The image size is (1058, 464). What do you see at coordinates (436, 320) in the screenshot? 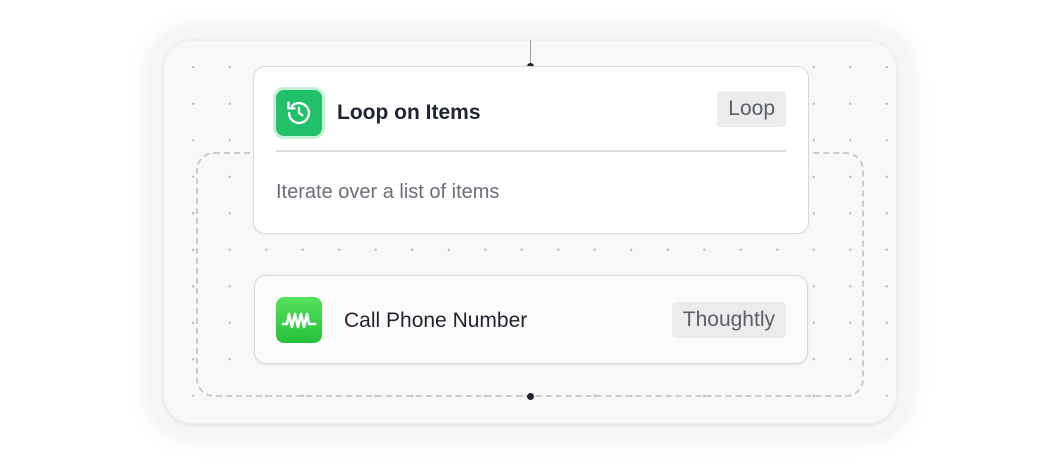
I see `step-node-title: Call Phone Number` at bounding box center [436, 320].